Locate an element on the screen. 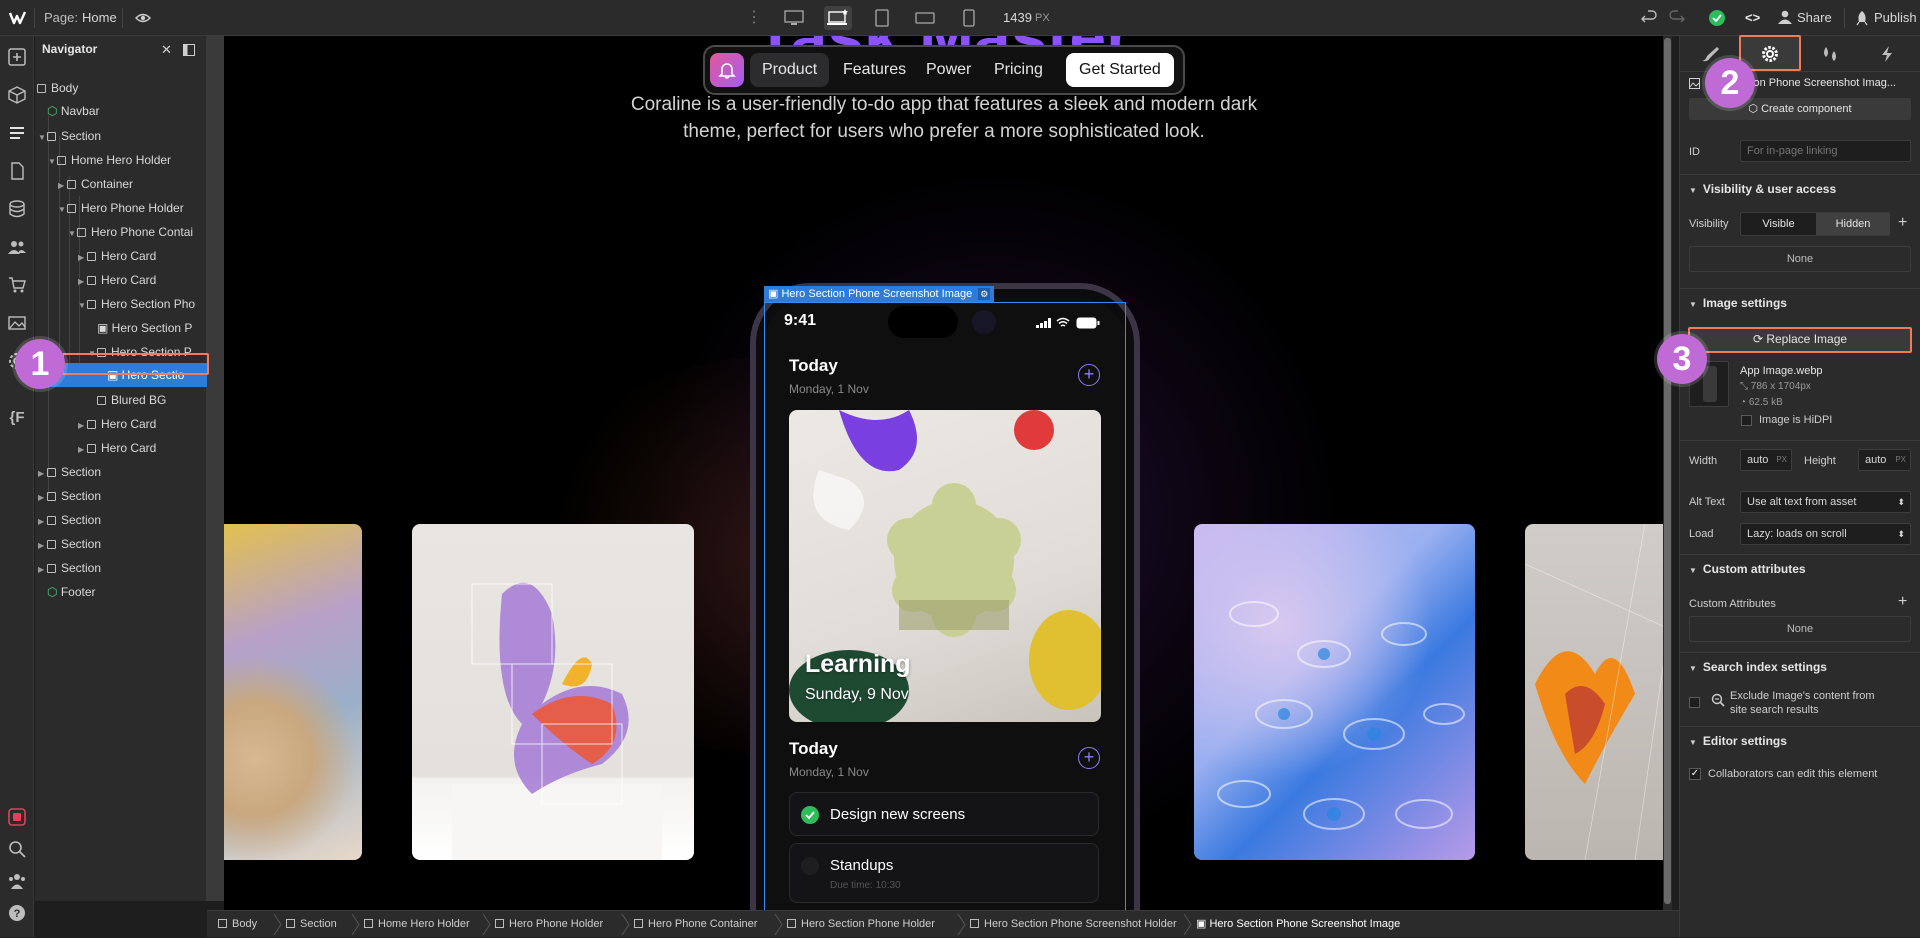 Image resolution: width=1920 pixels, height=938 pixels. image-icon is located at coordinates (1694, 83).